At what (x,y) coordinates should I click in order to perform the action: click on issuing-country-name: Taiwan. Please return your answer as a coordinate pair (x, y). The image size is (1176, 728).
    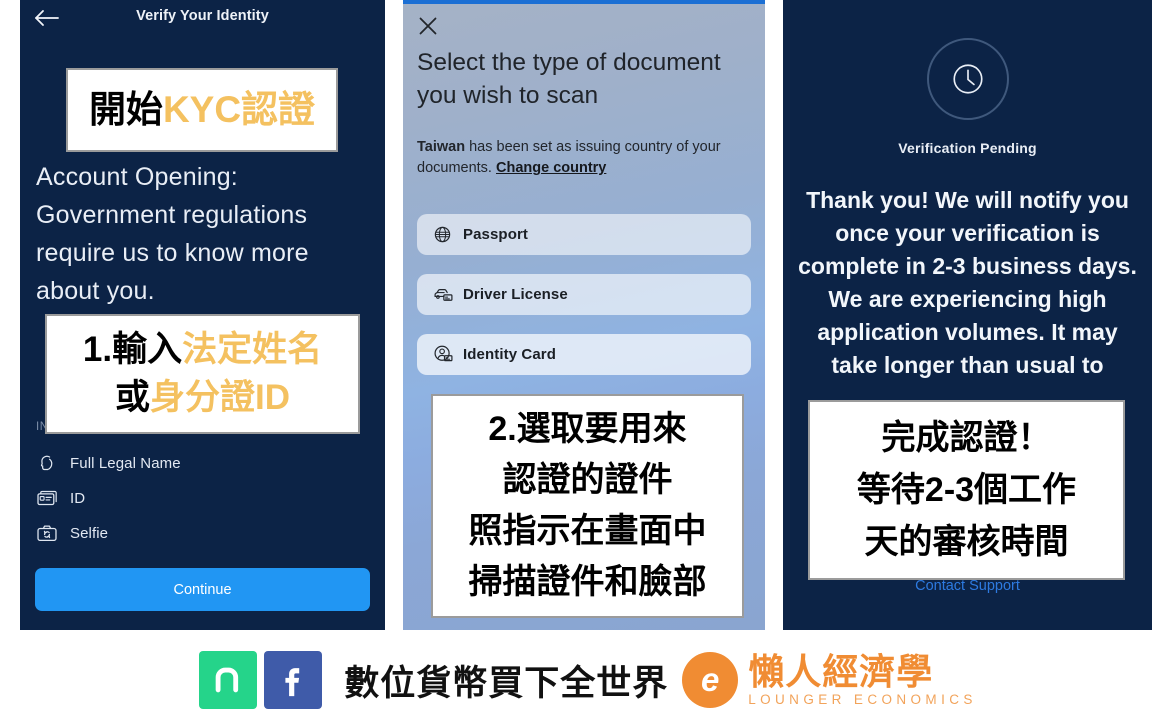
    Looking at the image, I should click on (441, 147).